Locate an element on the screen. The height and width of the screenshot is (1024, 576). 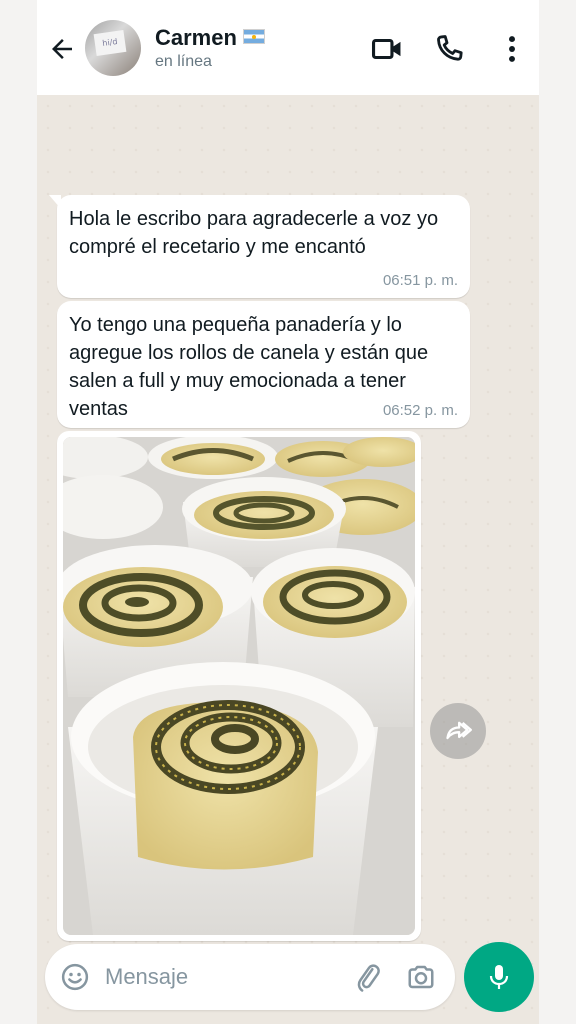
contact-name-row: Carmen is located at coordinates (210, 38).